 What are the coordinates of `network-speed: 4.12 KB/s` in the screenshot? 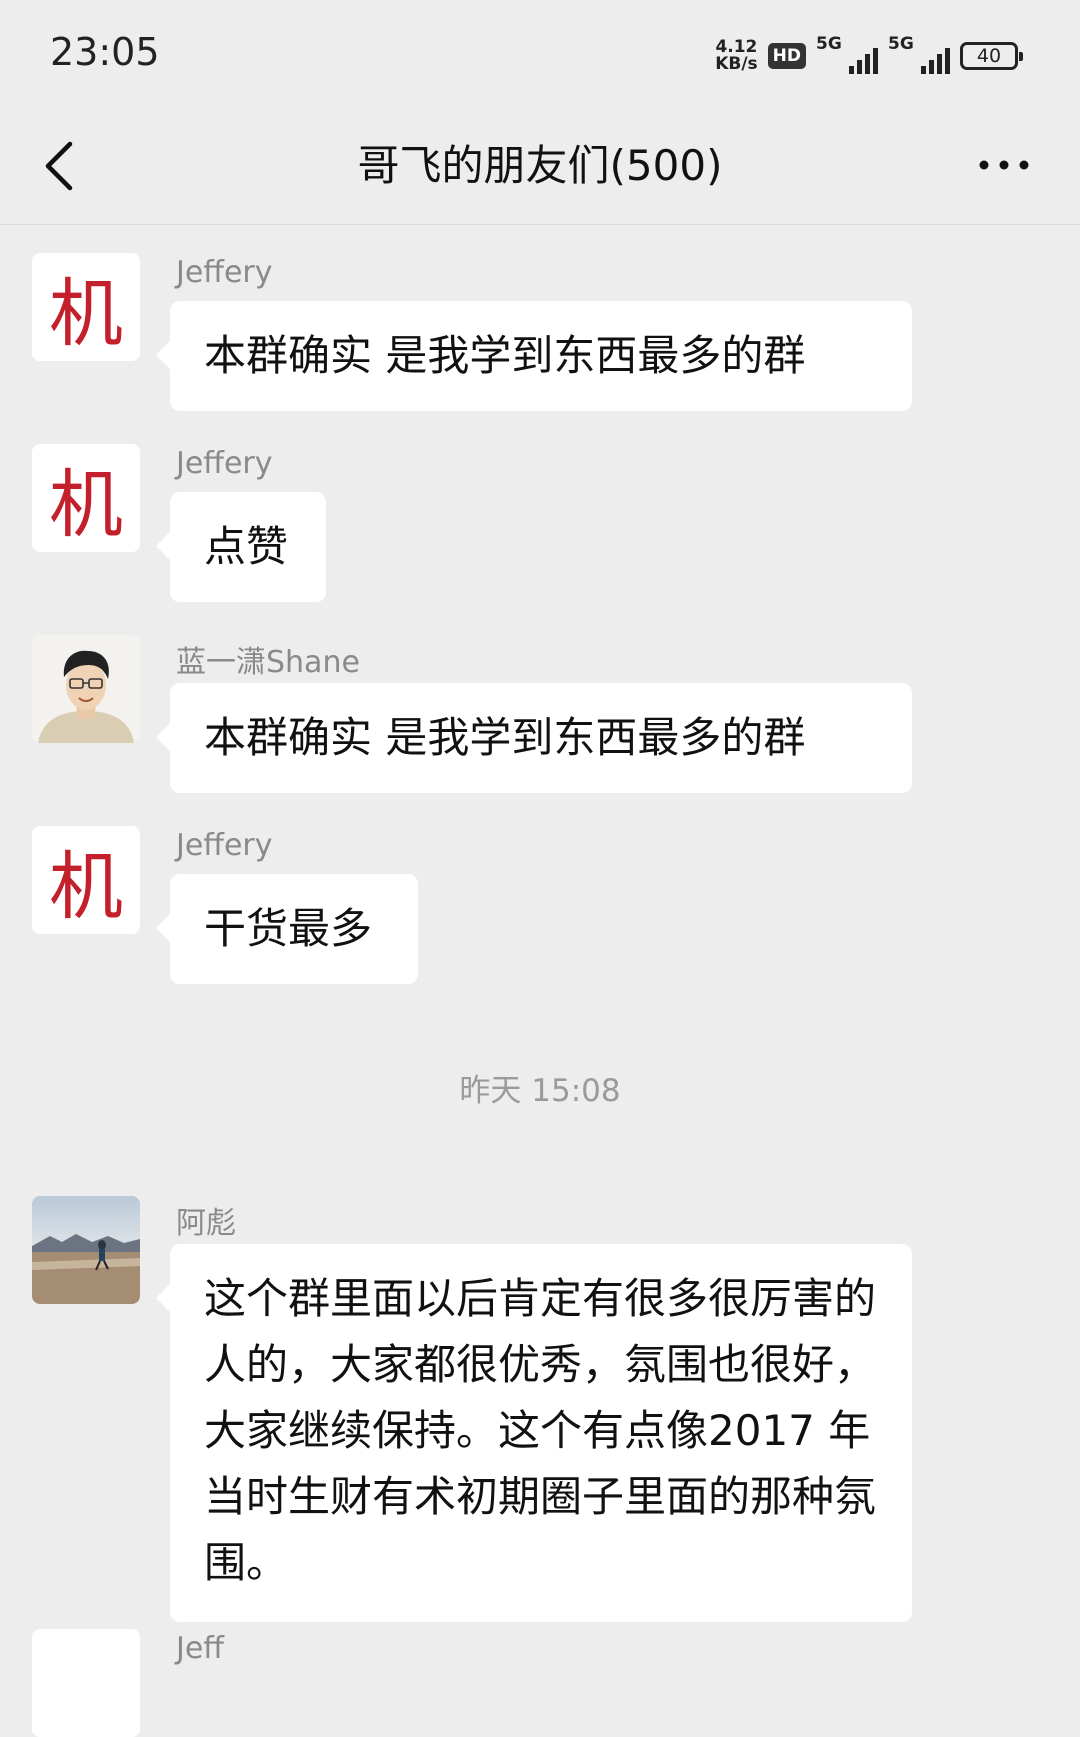 It's located at (736, 56).